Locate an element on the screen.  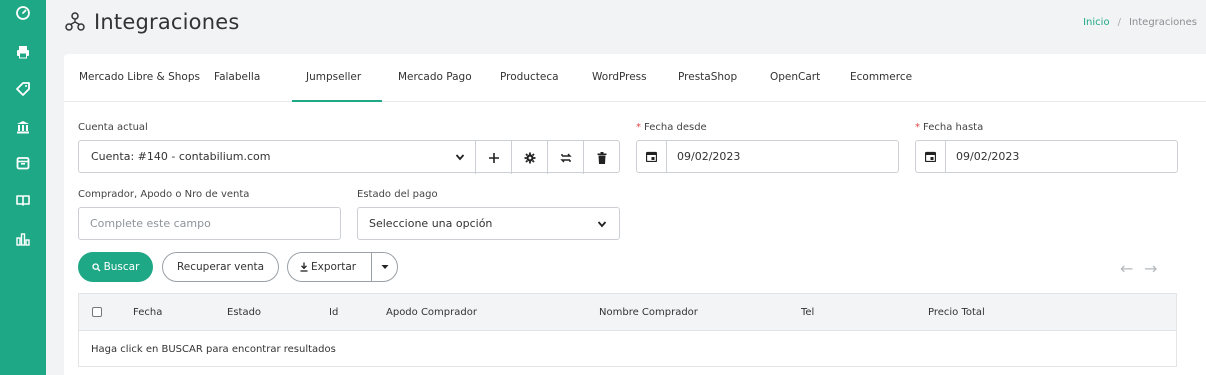
prev-page-arrow-icon: ← is located at coordinates (1126, 268).